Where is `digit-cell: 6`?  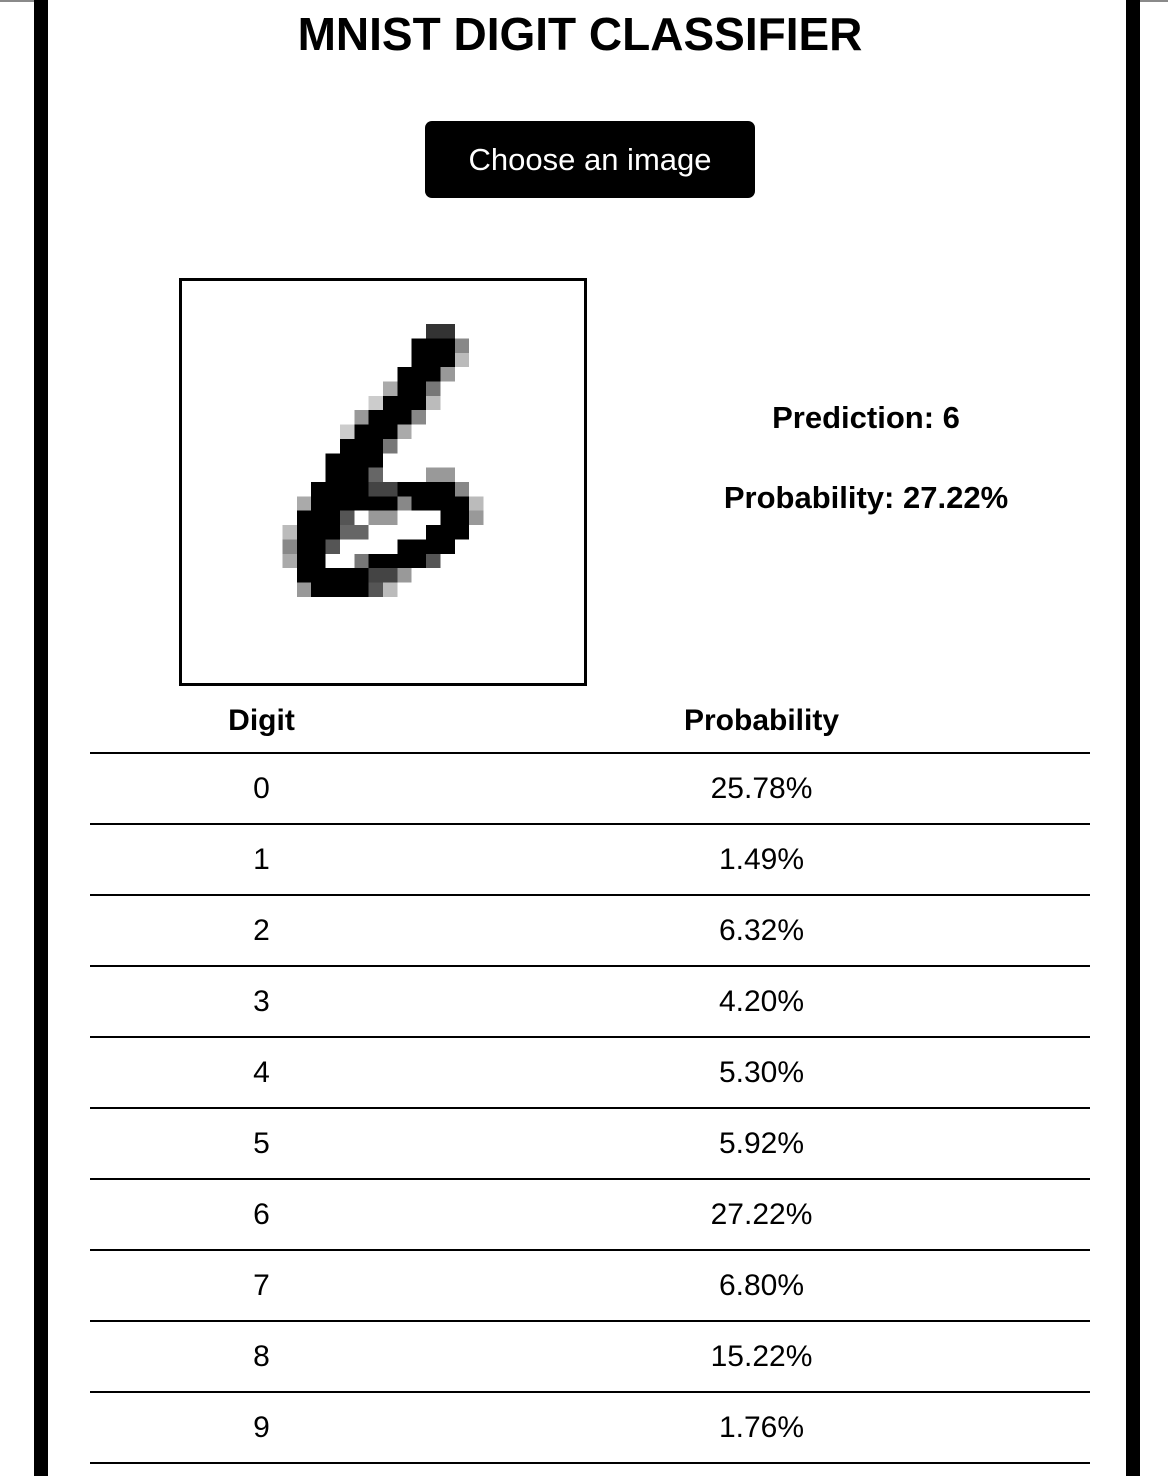 digit-cell: 6 is located at coordinates (261, 1215).